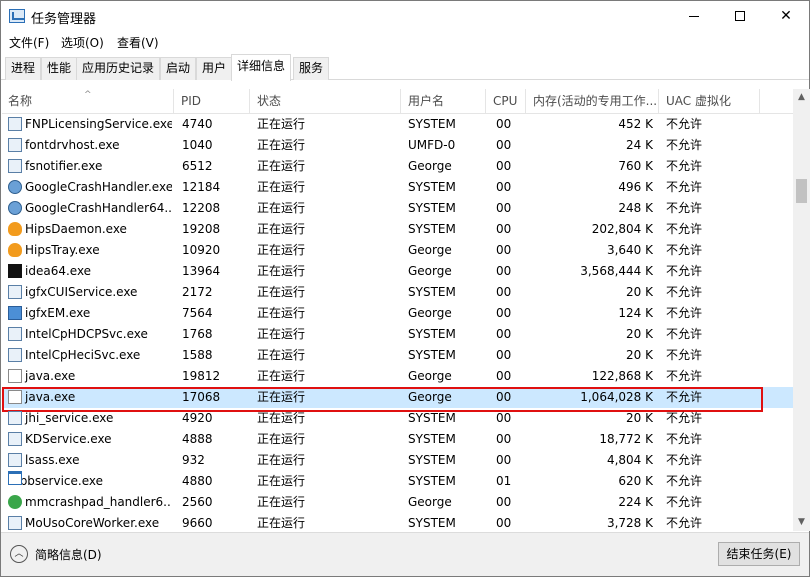  What do you see at coordinates (398, 145) in the screenshot?
I see `table-row: fontdrvhost.exe 1040 正在运行 UMFD-0 00 24 K 不允许` at bounding box center [398, 145].